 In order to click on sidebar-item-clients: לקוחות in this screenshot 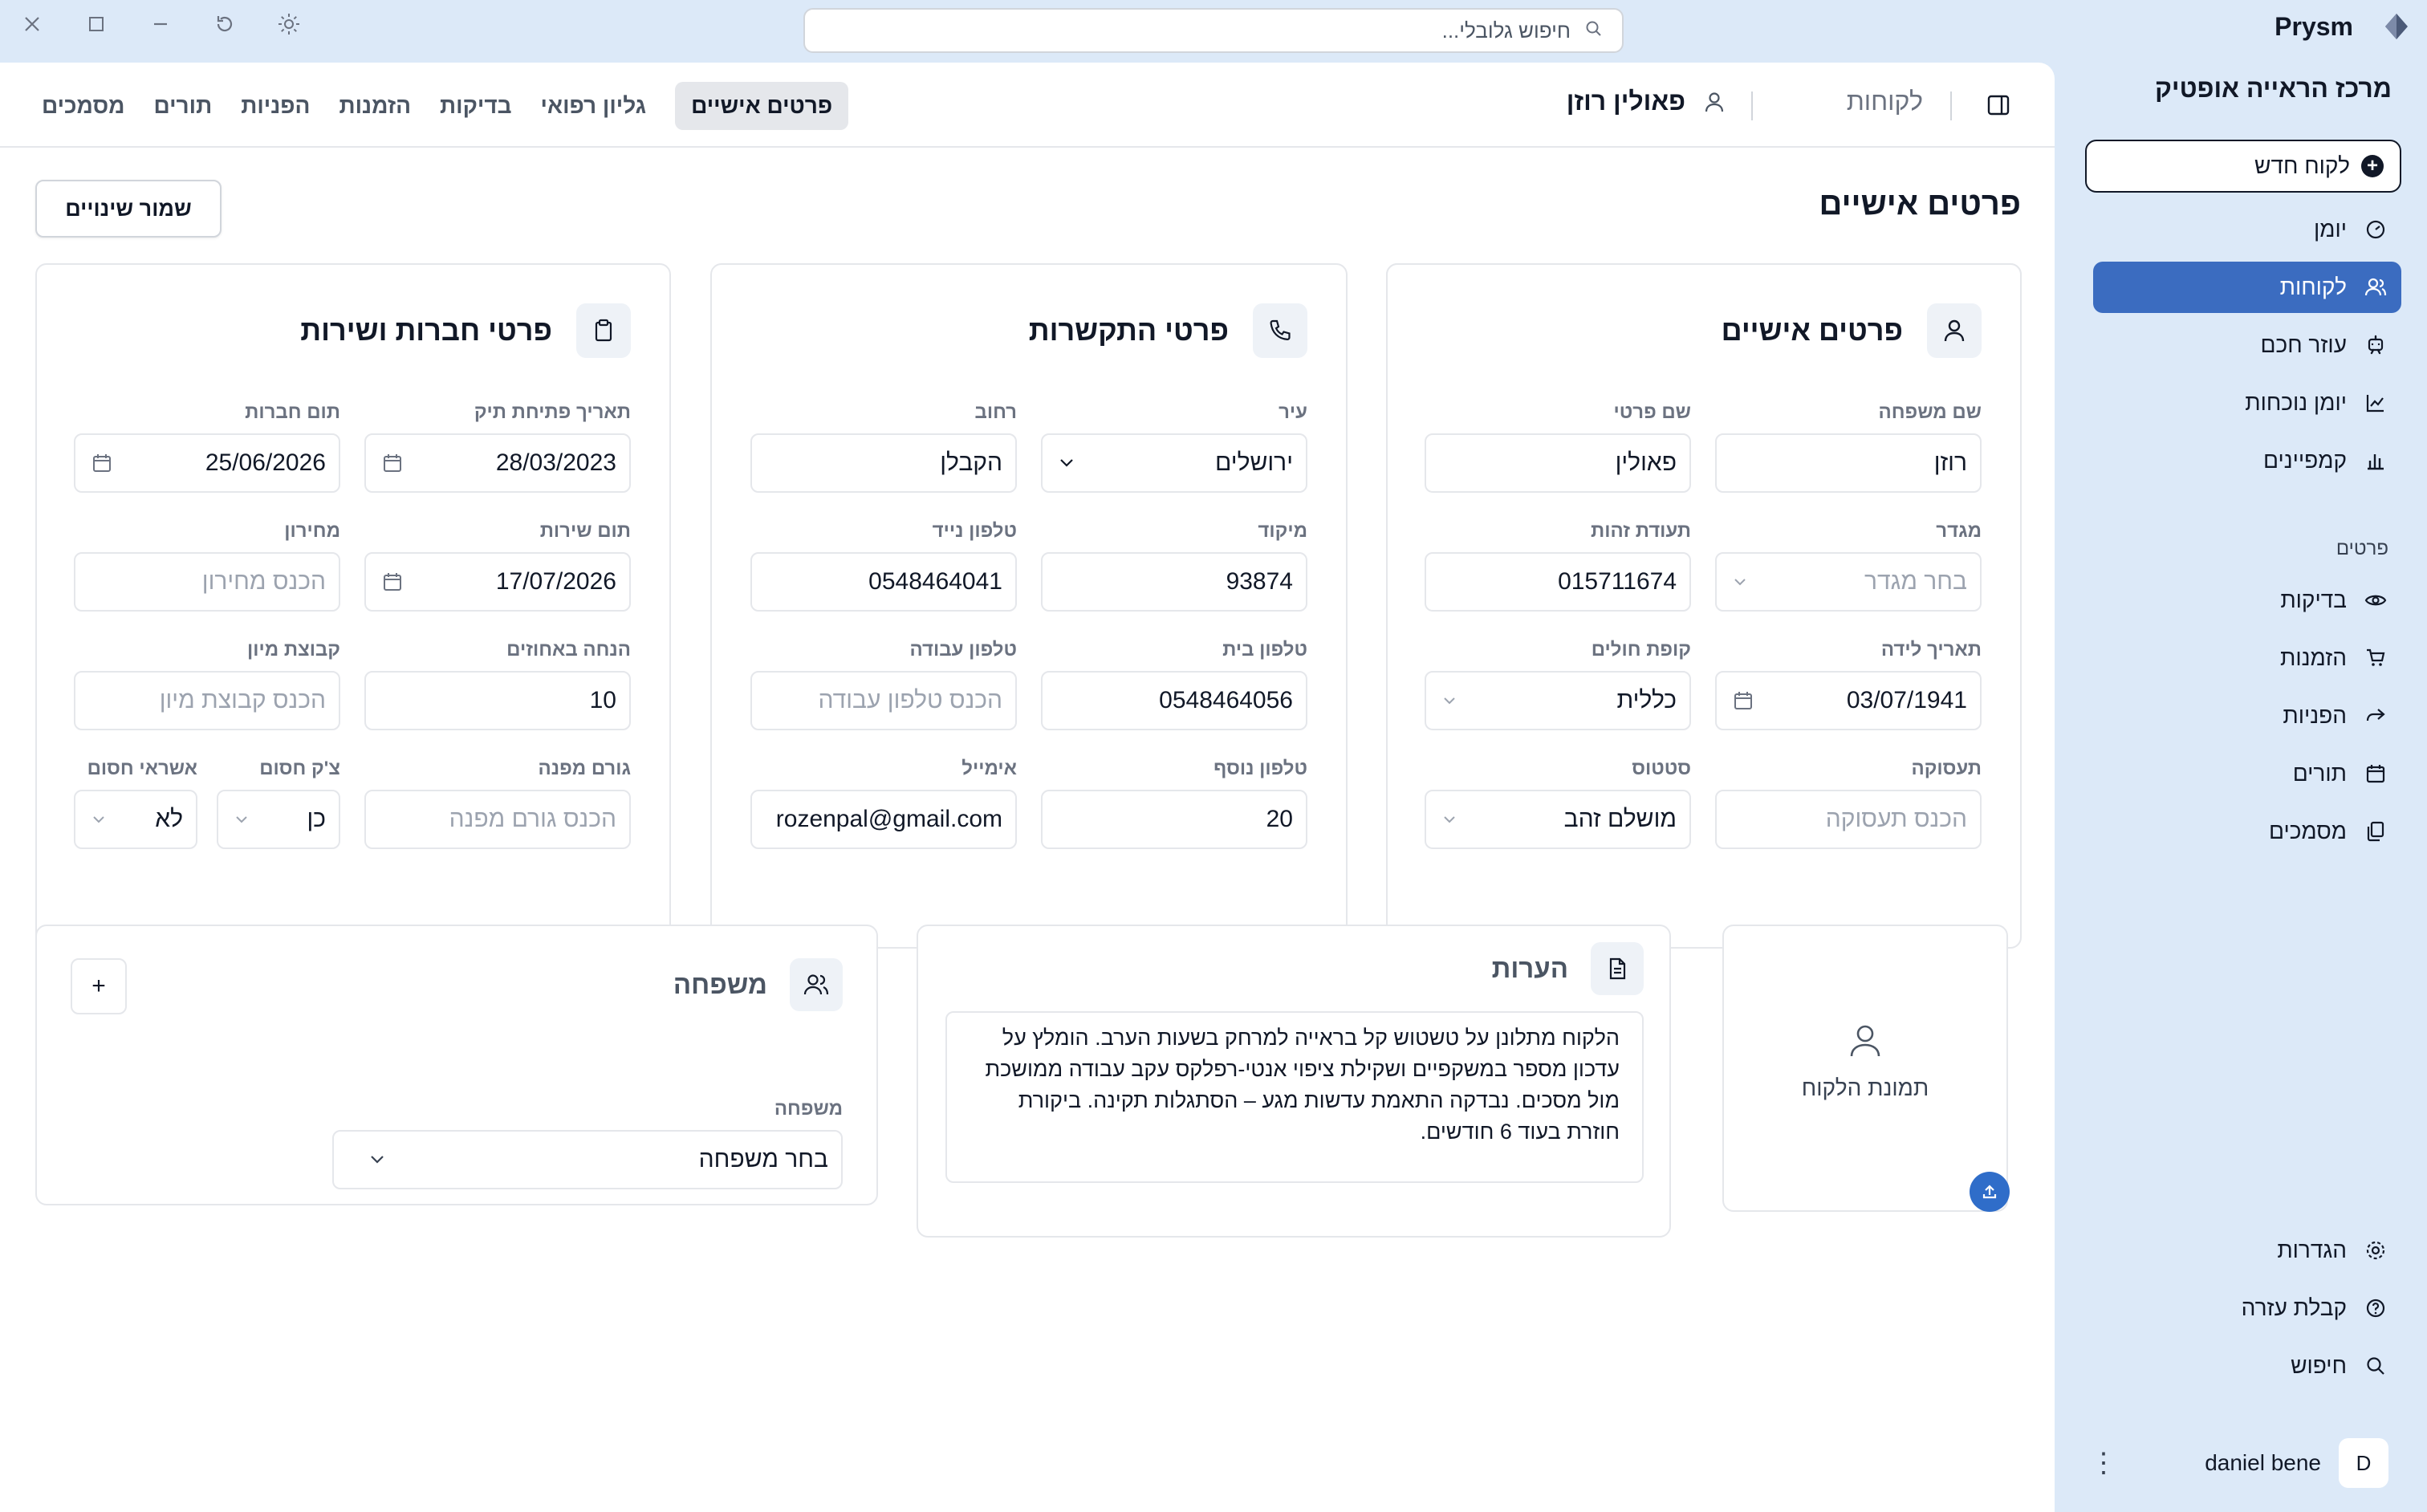, I will do `click(2247, 287)`.